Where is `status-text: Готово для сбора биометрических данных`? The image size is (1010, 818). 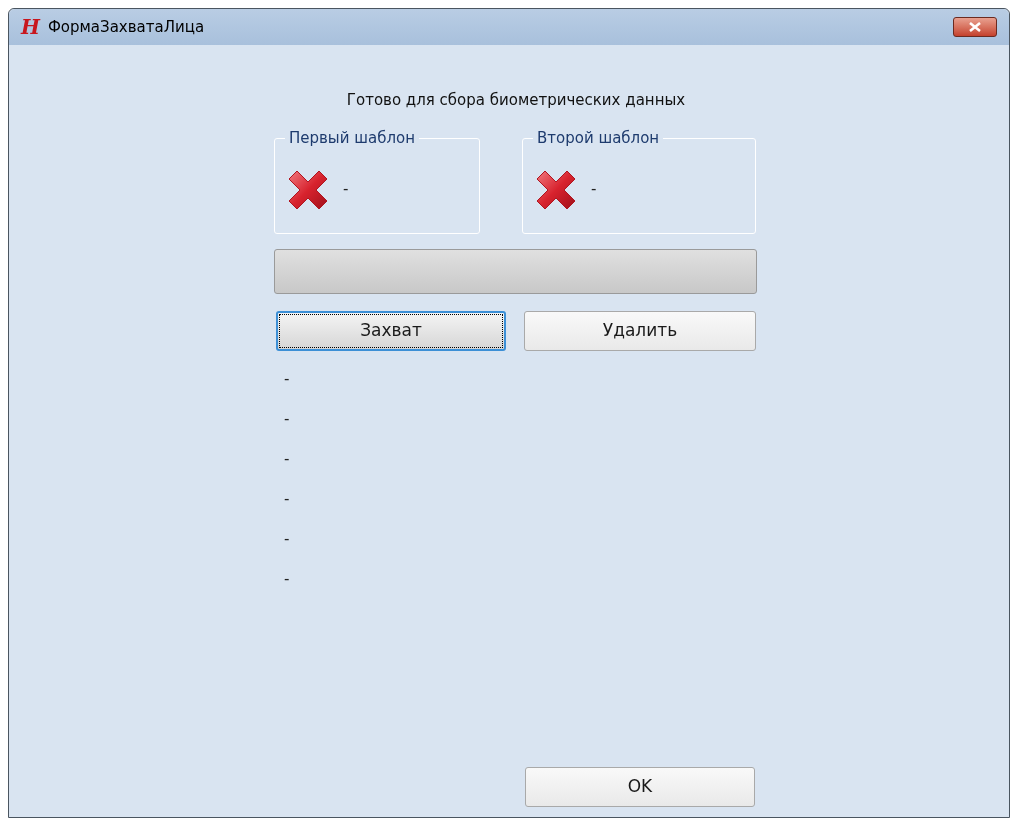 status-text: Готово для сбора биометрических данных is located at coordinates (516, 100).